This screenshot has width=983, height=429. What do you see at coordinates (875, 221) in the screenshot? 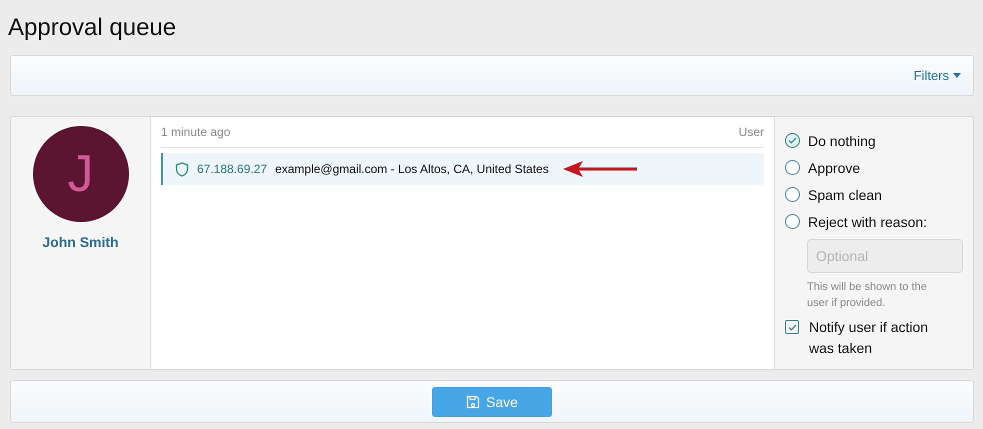
I see `action-option: Reject with reason:` at bounding box center [875, 221].